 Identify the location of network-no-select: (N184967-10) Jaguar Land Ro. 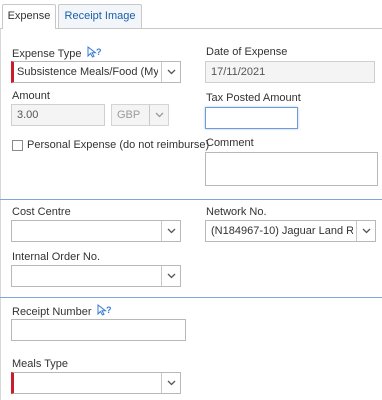
(290, 231).